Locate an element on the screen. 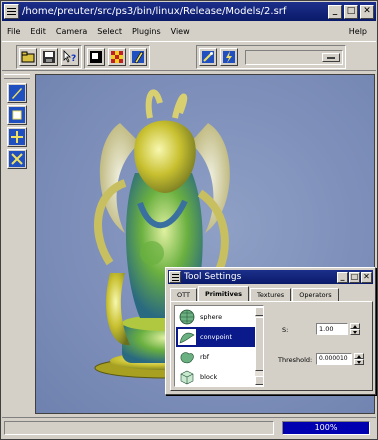 The width and height of the screenshot is (378, 440). primitive-label: convpoint is located at coordinates (216, 337).